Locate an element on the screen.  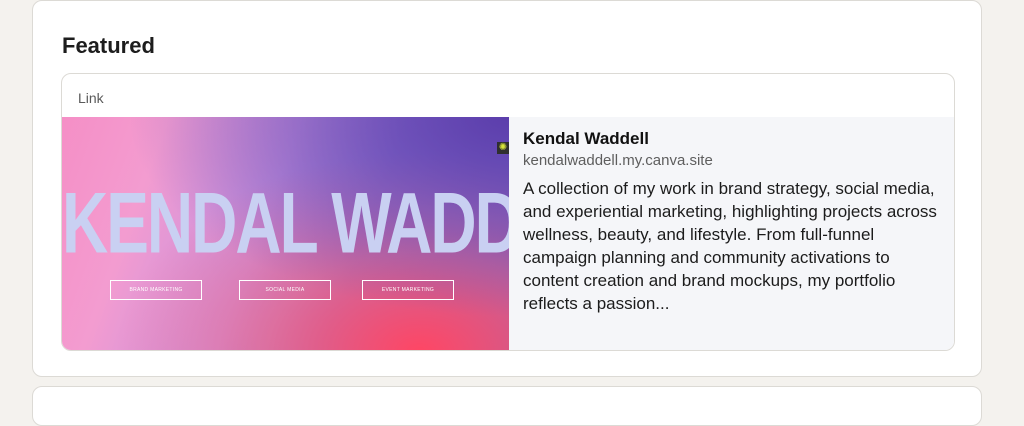
preview-button-event-marketing: EVENT MARKETING is located at coordinates (408, 290).